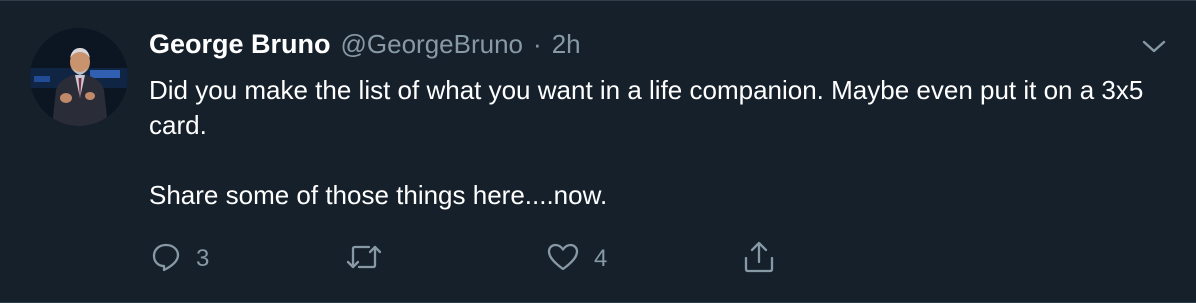 Image resolution: width=1196 pixels, height=303 pixels. I want to click on retweet-button, so click(371, 259).